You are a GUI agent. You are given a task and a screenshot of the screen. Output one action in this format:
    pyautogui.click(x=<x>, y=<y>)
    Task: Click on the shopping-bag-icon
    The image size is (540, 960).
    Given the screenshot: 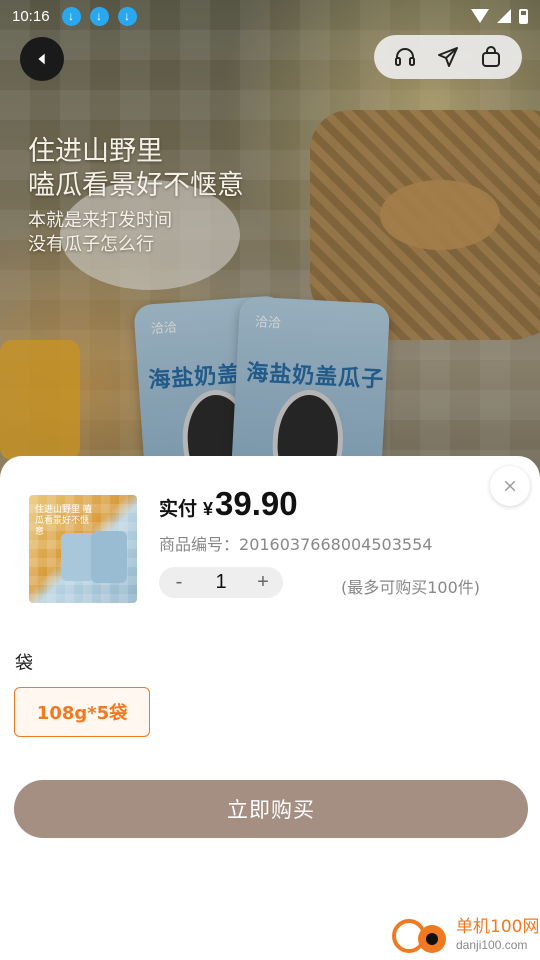 What is the action you would take?
    pyautogui.click(x=491, y=57)
    